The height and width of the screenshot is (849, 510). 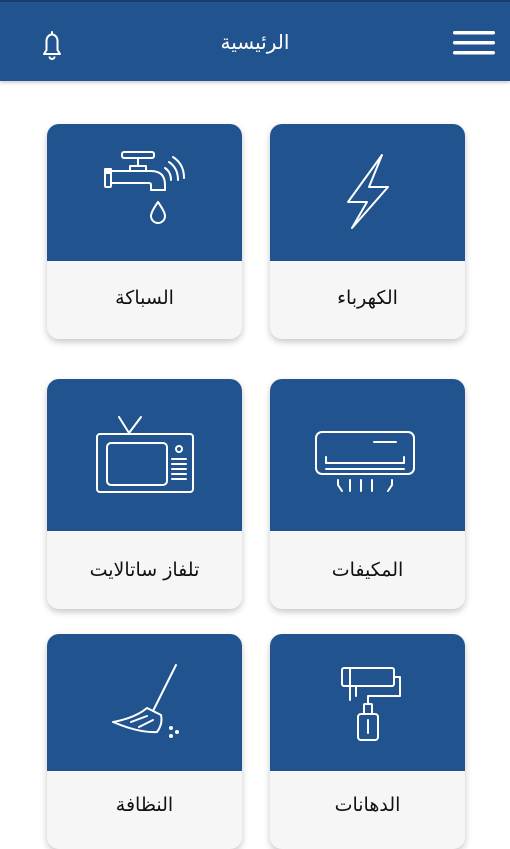 I want to click on paint-roller-icon, so click(x=371, y=704).